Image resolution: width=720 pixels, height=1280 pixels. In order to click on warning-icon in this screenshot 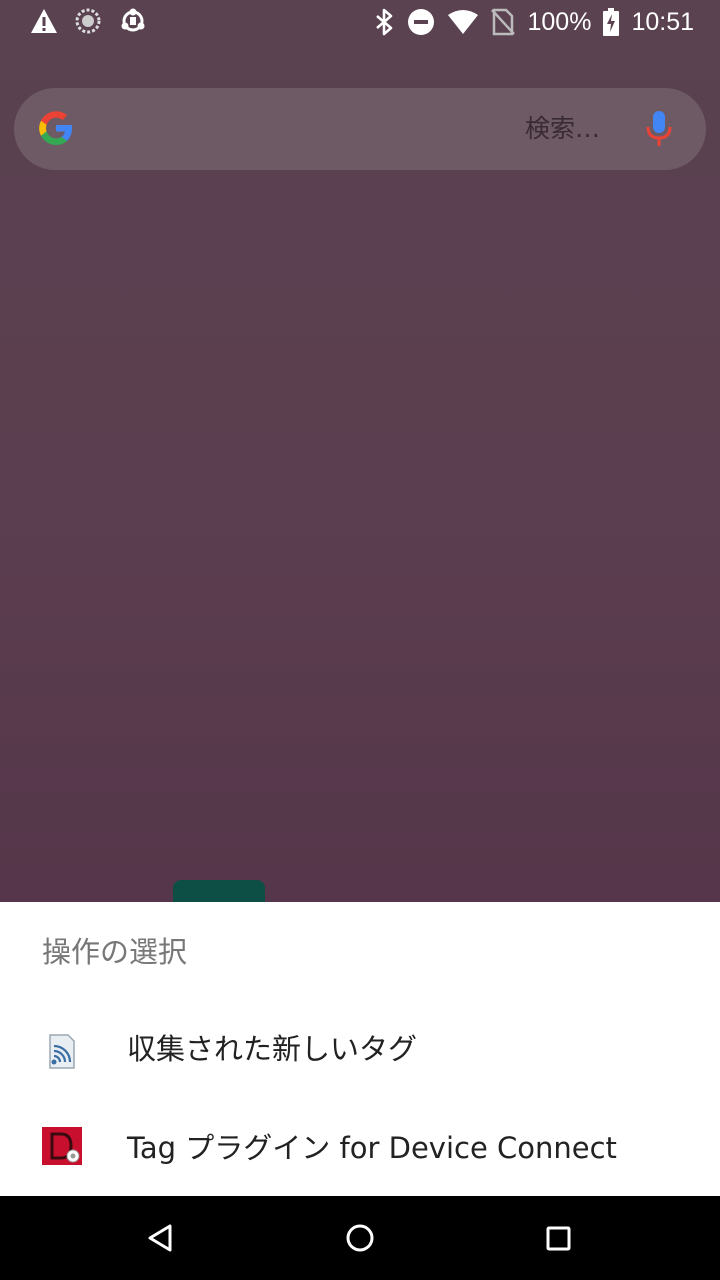, I will do `click(44, 21)`.